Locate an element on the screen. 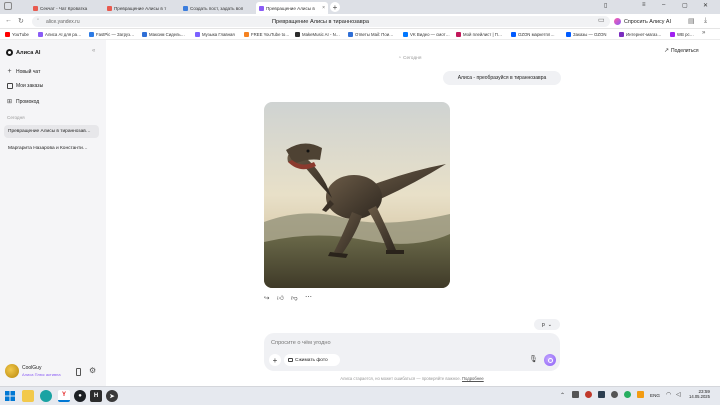  browser-tab-active: Превращение Алисы в × is located at coordinates (292, 8).